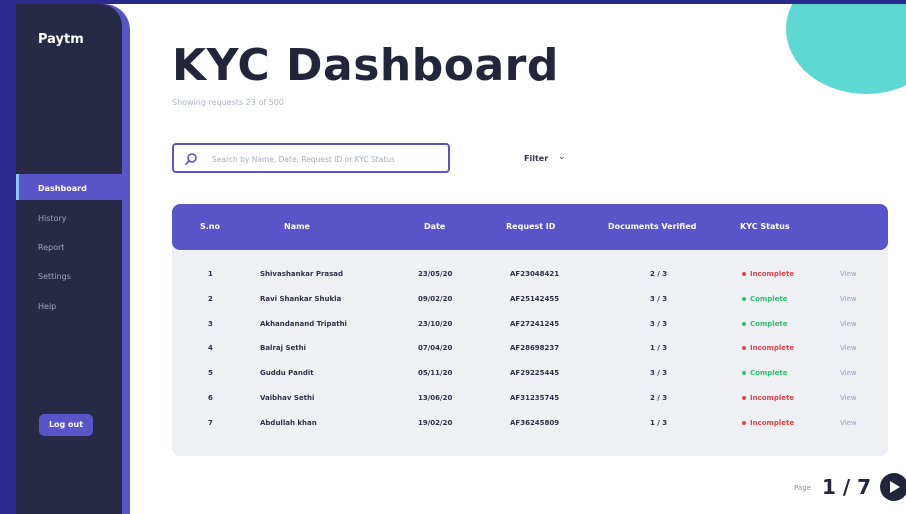 The width and height of the screenshot is (906, 514). What do you see at coordinates (535, 398) in the screenshot?
I see `row-request-id: AF31235745` at bounding box center [535, 398].